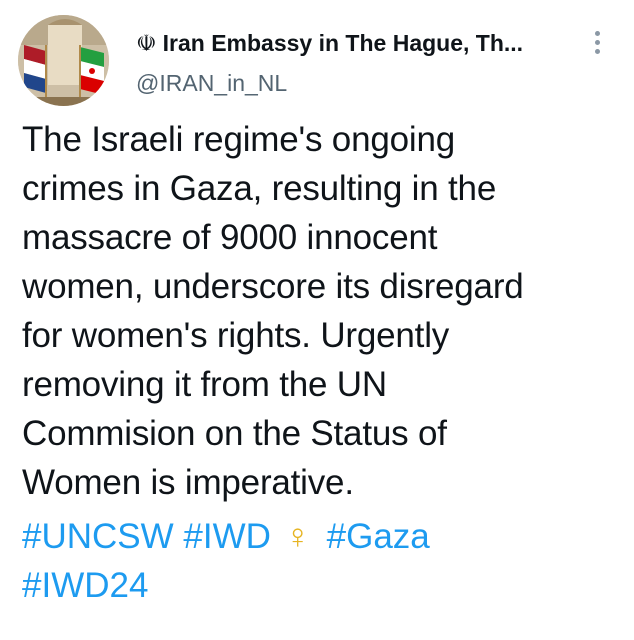  What do you see at coordinates (234, 433) in the screenshot?
I see `tweet-line: Commision on the Status of` at bounding box center [234, 433].